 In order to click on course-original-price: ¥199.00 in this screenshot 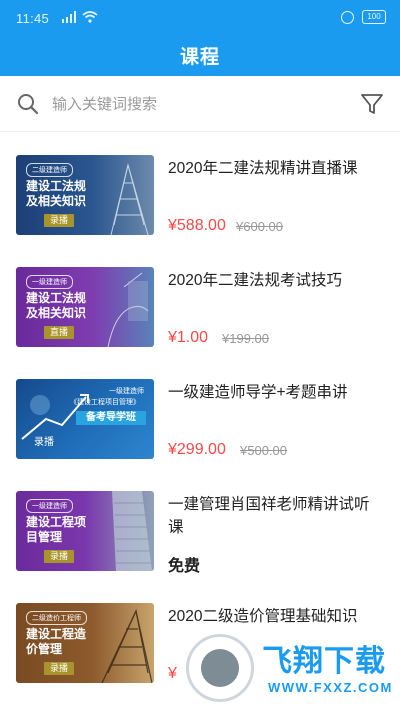, I will do `click(245, 338)`.